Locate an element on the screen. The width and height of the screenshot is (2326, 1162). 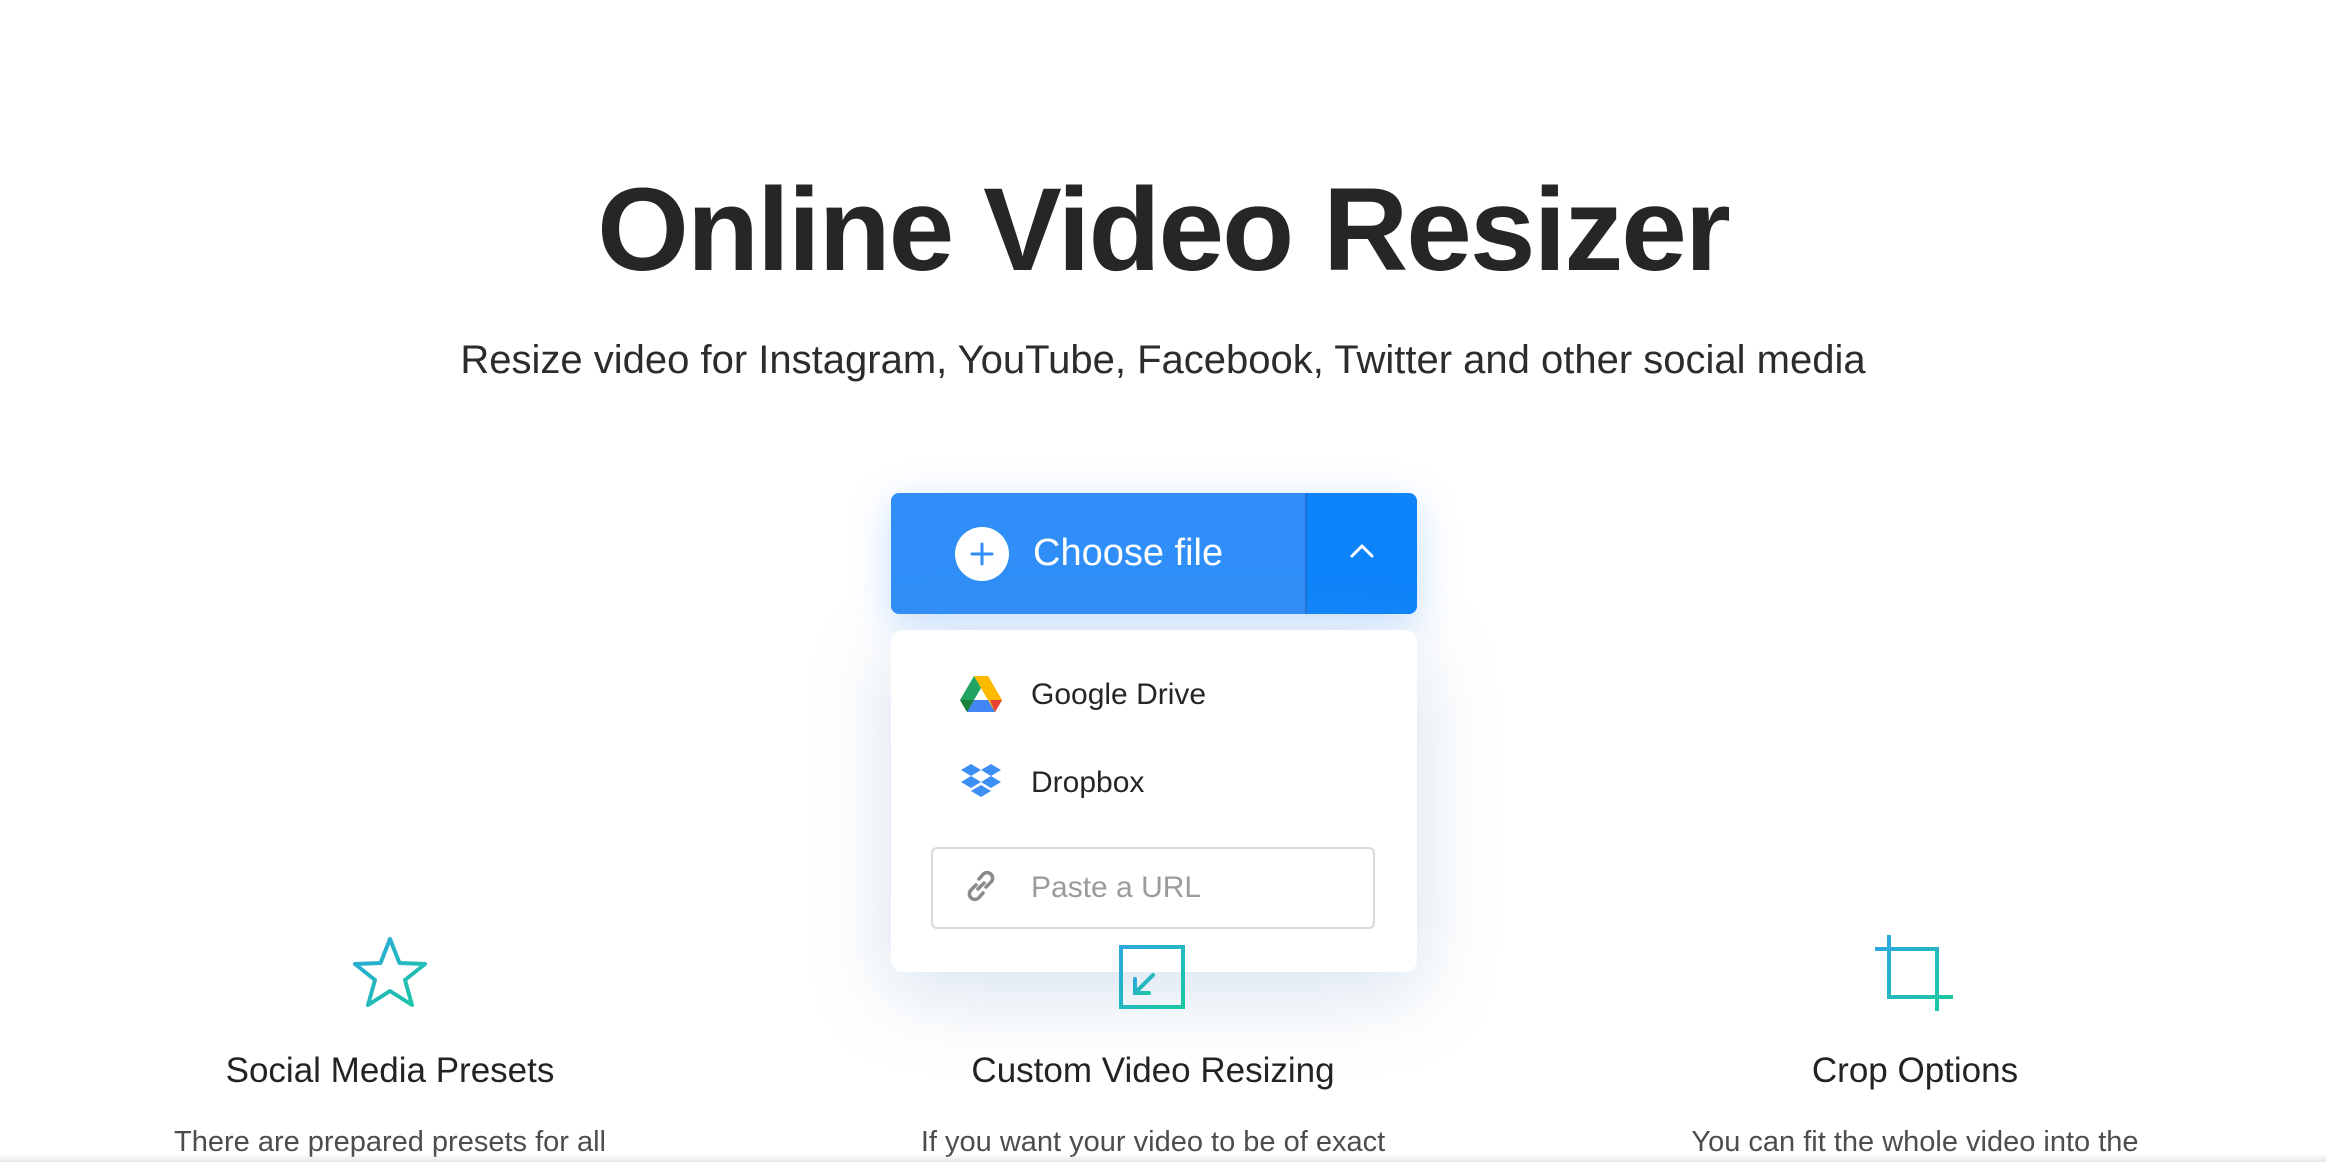
feature-title: Crop Options is located at coordinates (1915, 1070).